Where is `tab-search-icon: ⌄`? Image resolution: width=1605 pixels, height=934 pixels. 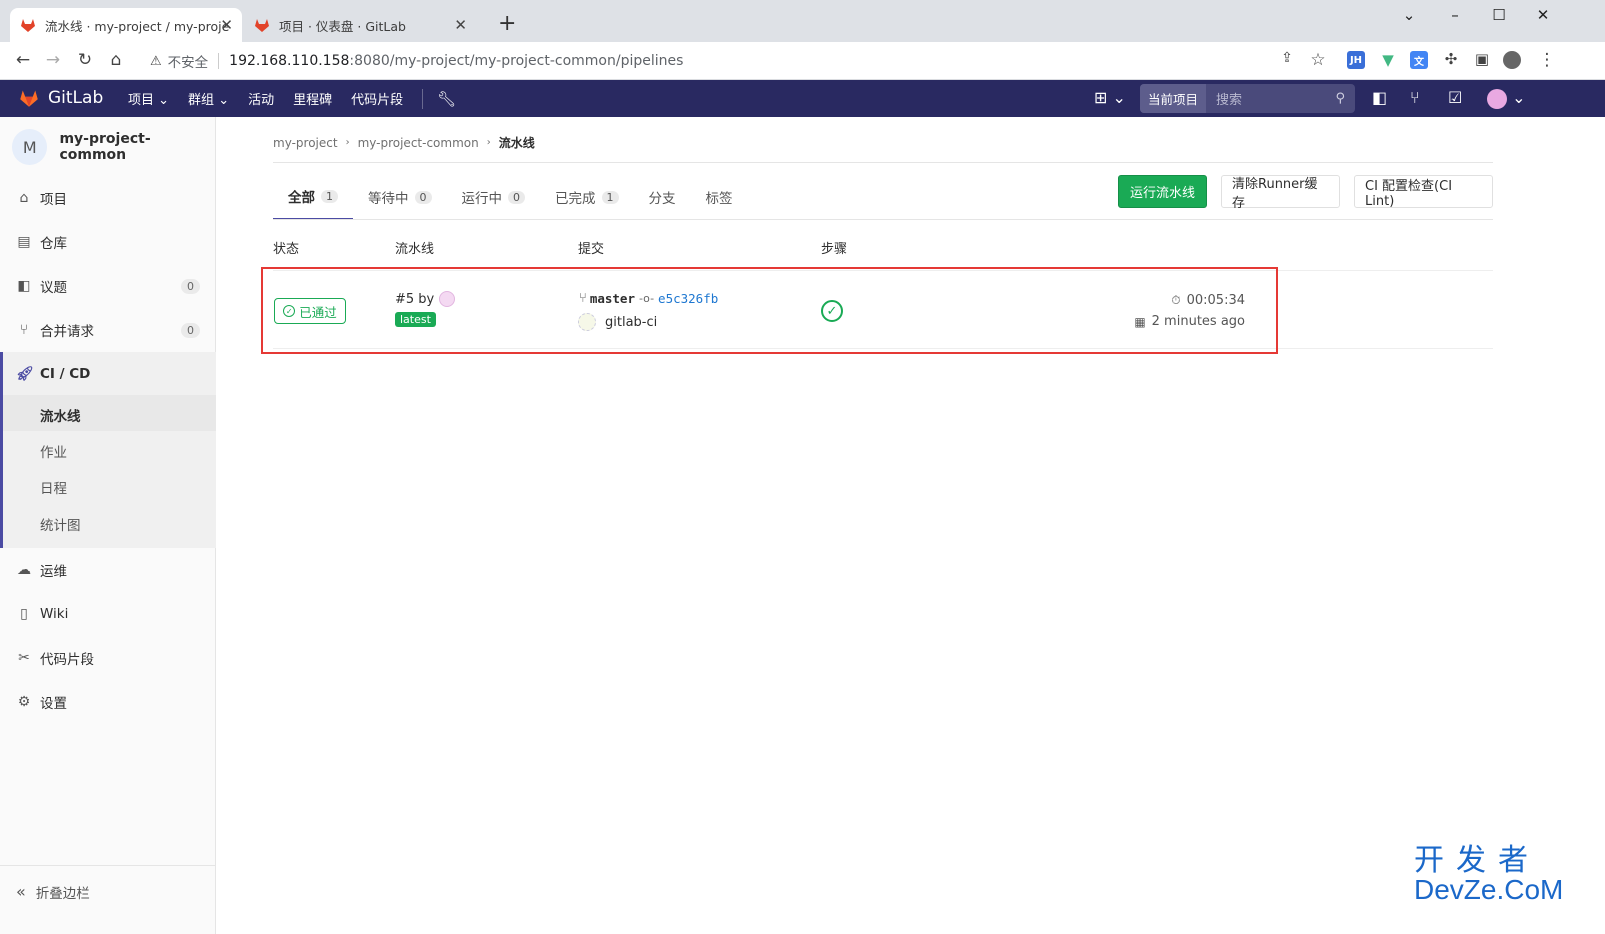
tab-search-icon: ⌄ is located at coordinates (1409, 15).